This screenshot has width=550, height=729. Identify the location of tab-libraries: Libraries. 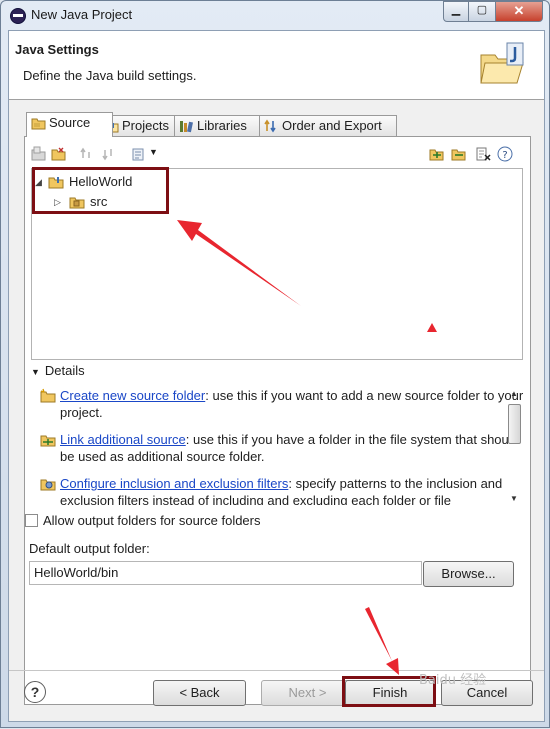
(217, 125).